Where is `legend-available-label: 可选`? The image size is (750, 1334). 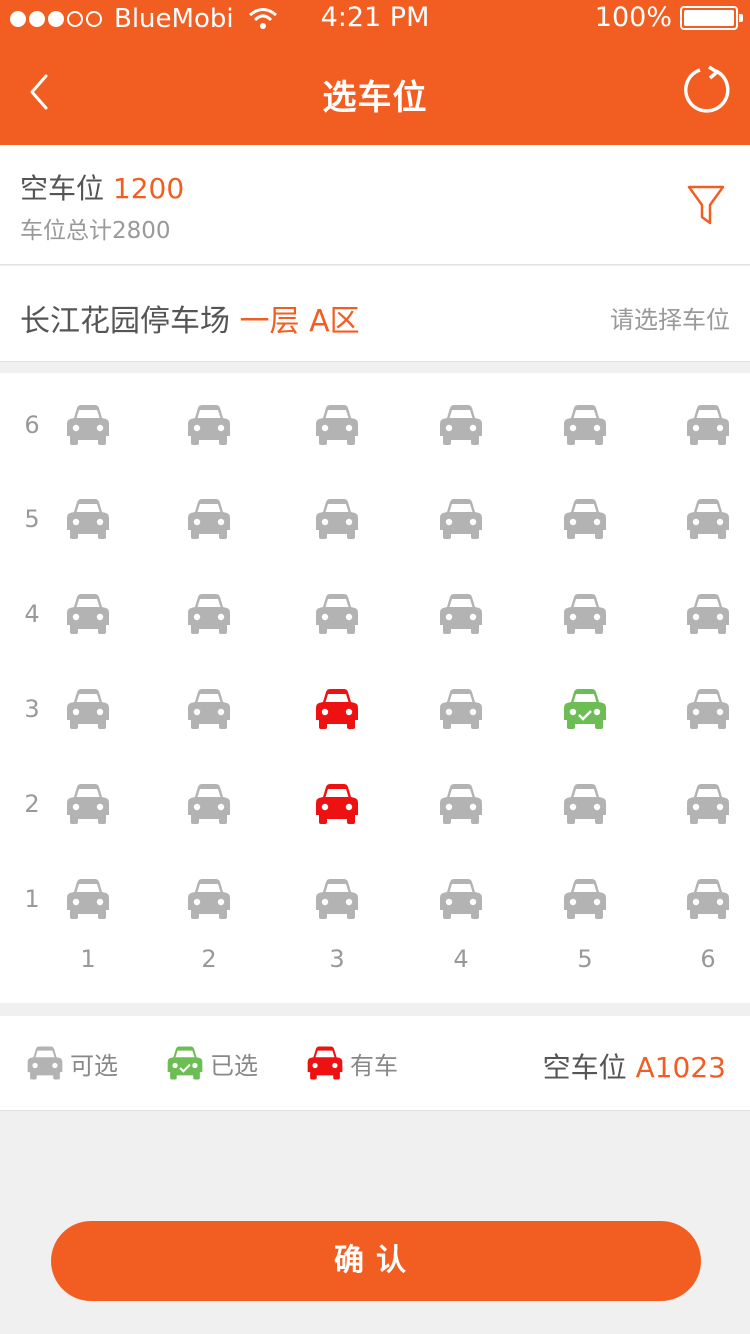 legend-available-label: 可选 is located at coordinates (94, 1065).